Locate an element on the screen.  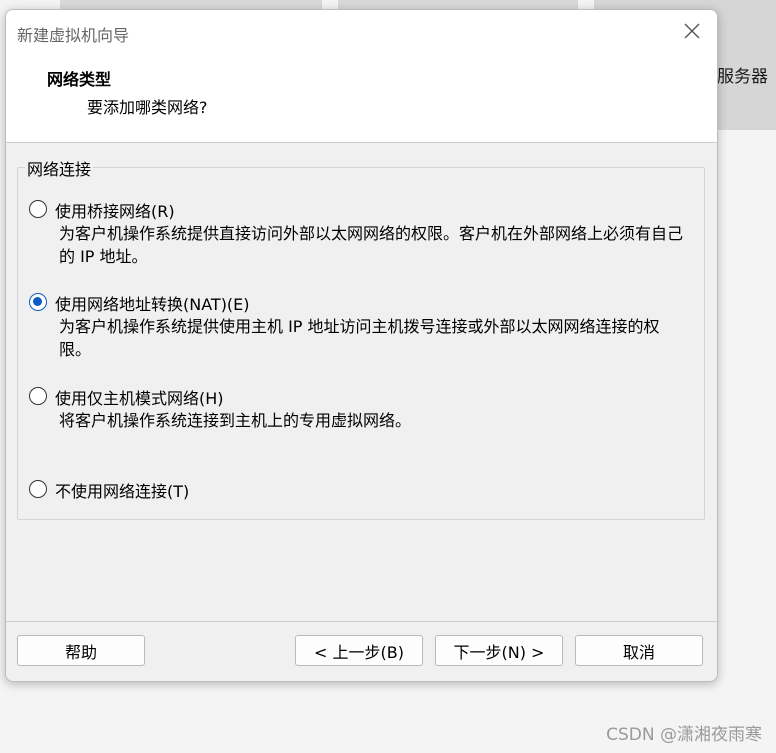
wizard-header: 网络类型 要添加哪类网络? is located at coordinates (361, 98).